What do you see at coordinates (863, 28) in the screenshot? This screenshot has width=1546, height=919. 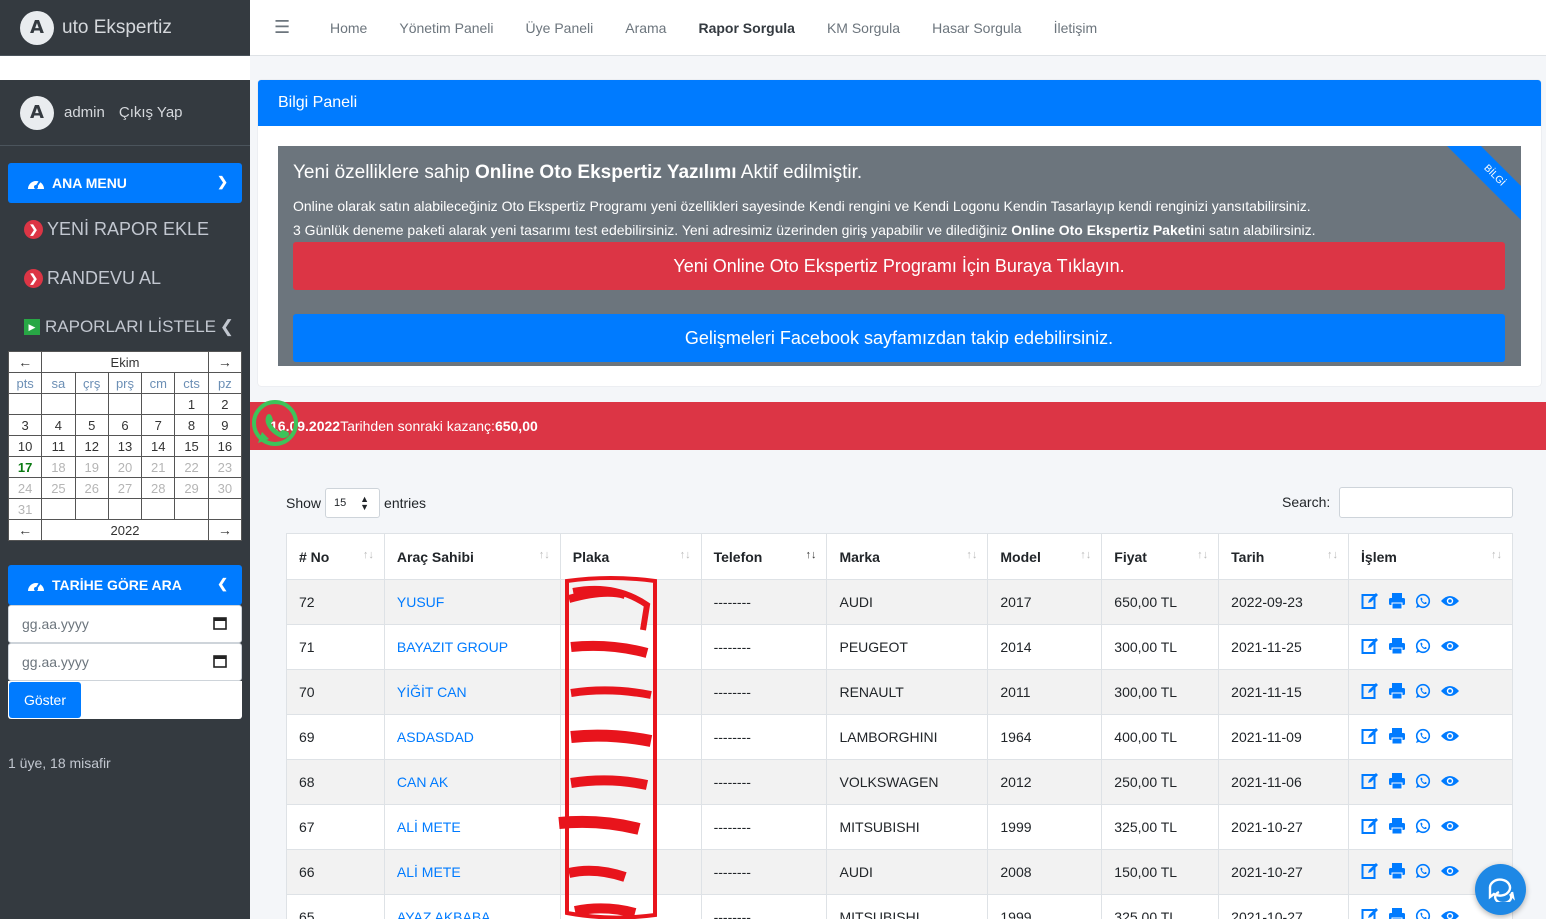 I see `nav-link-5: KM Sorgula` at bounding box center [863, 28].